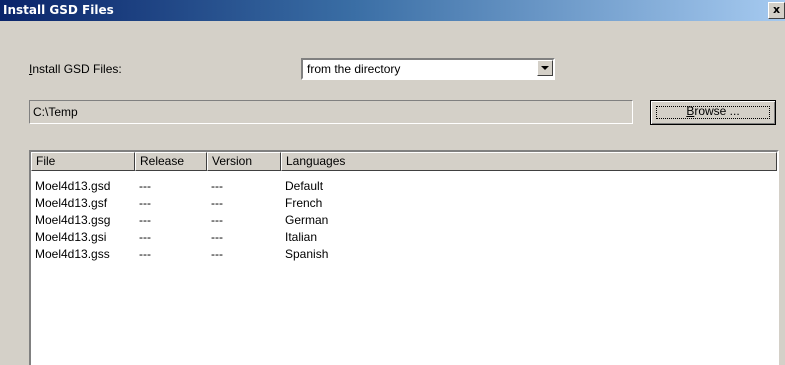 The image size is (785, 365). I want to click on source-select: from the directory, so click(428, 69).